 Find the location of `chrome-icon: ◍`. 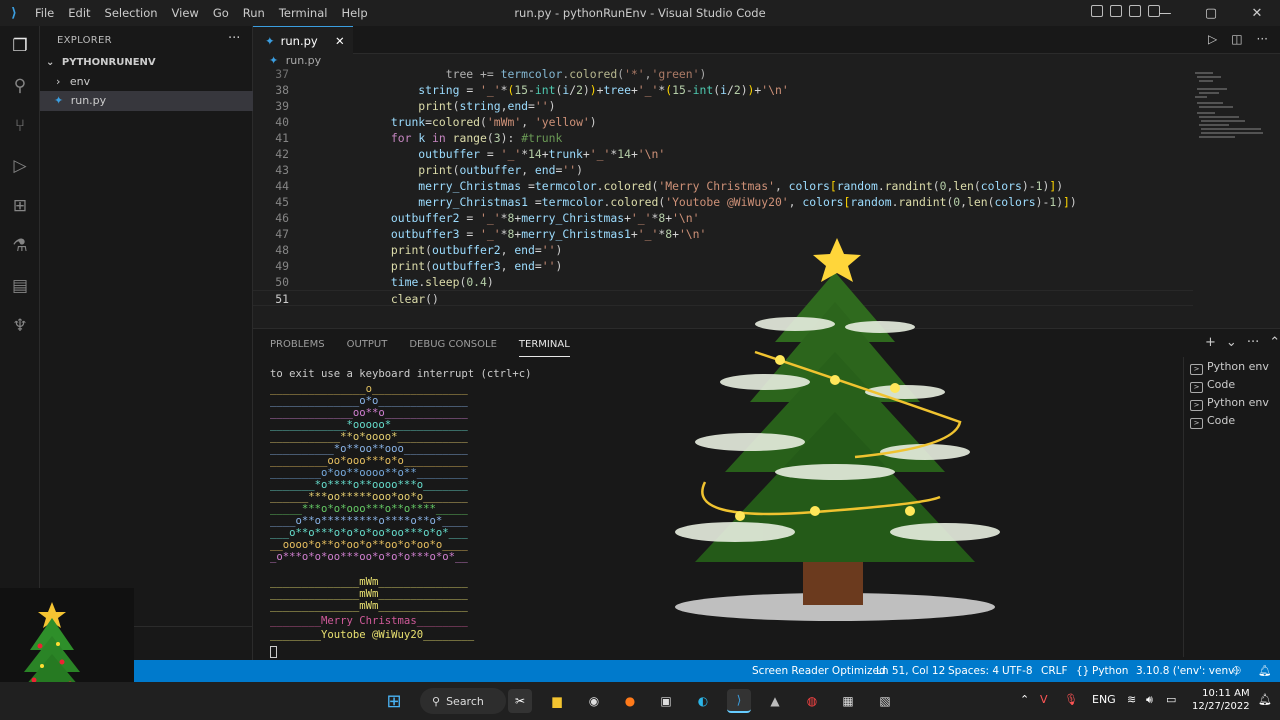

chrome-icon: ◍ is located at coordinates (812, 701).